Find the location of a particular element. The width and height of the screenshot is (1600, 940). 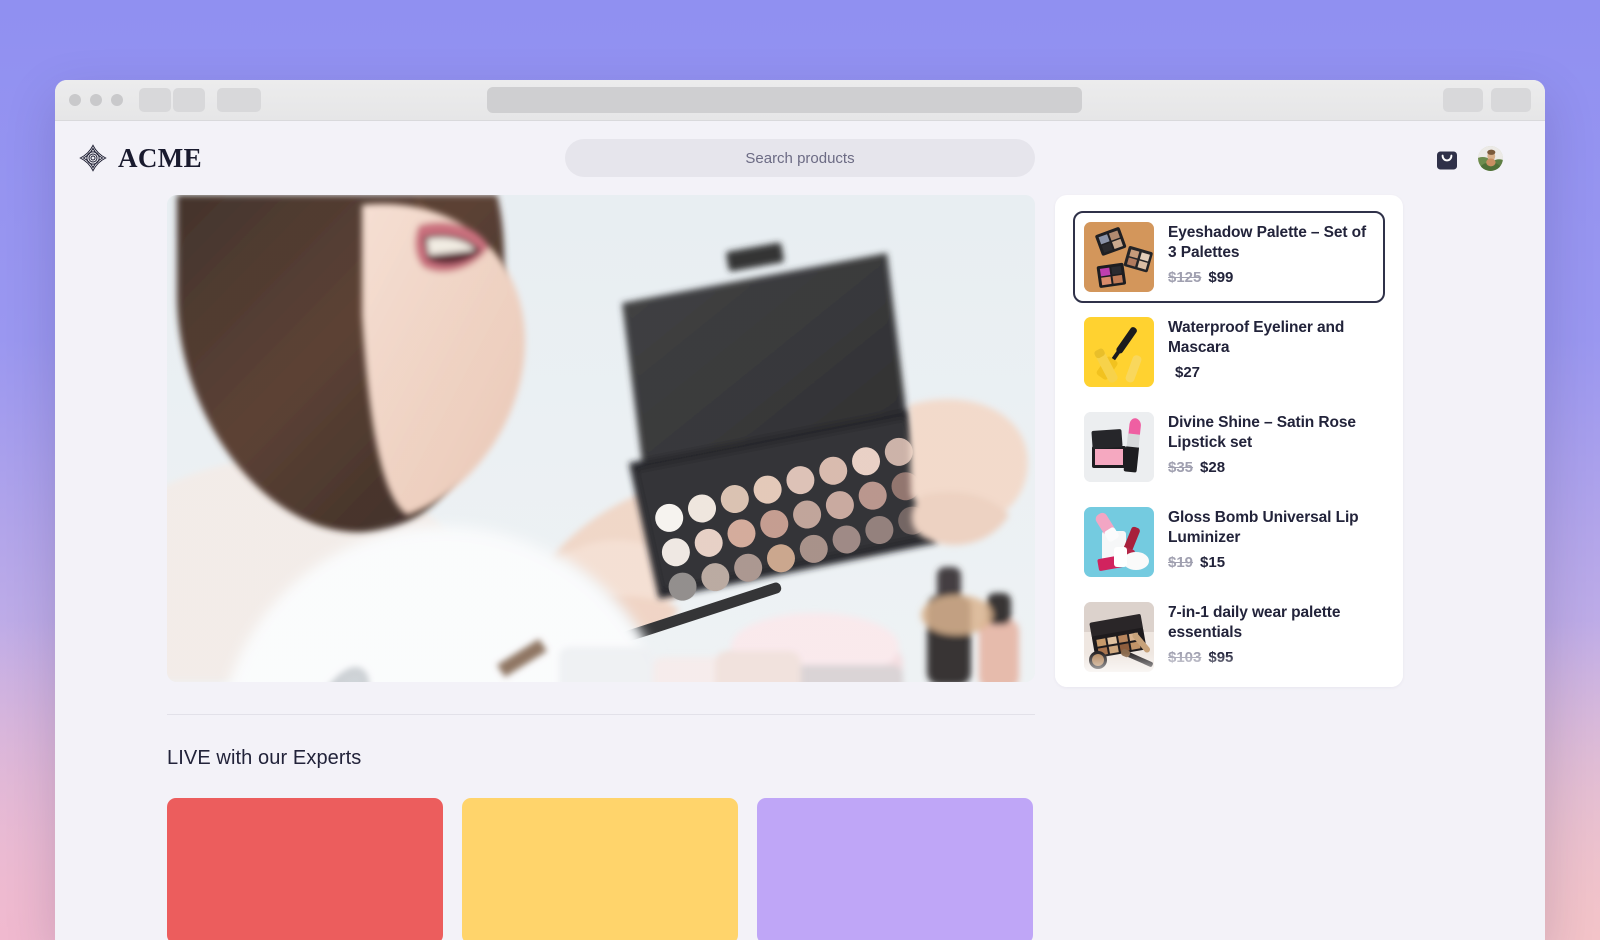

search-input is located at coordinates (800, 158).